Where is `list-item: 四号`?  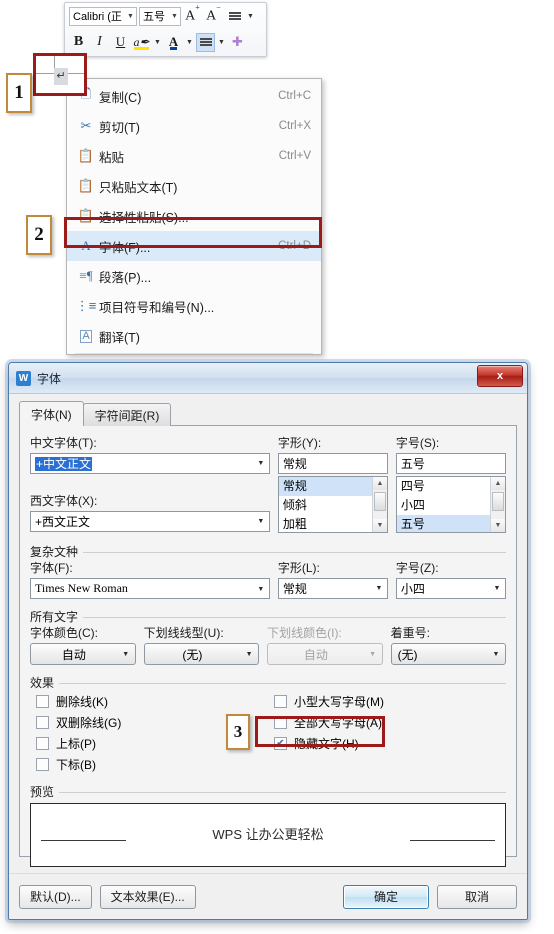 list-item: 四号 is located at coordinates (443, 486).